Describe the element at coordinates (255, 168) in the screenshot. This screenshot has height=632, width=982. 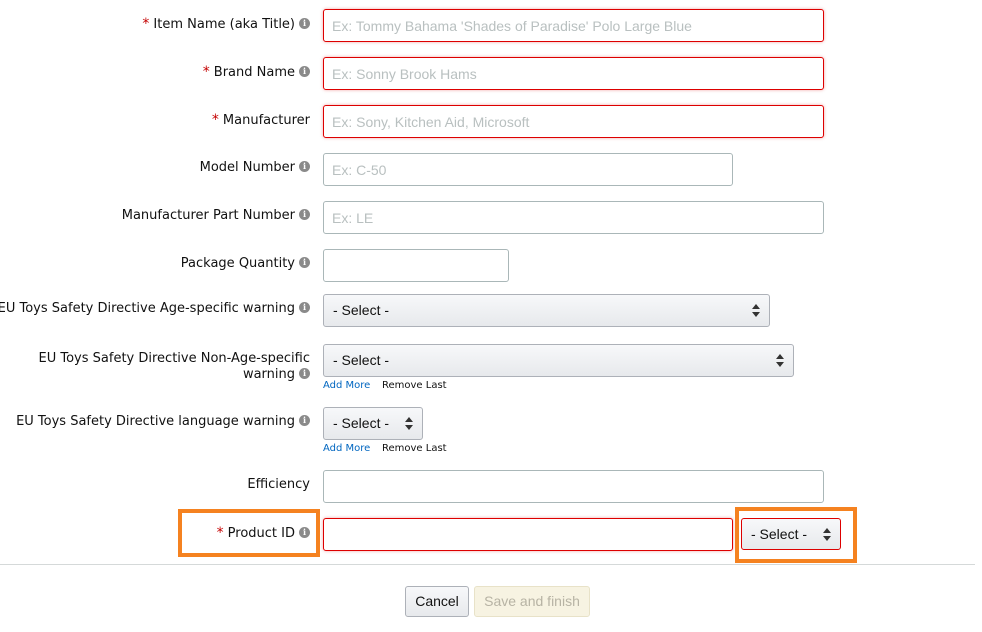
I see `model-number-label: Model Number i` at that location.